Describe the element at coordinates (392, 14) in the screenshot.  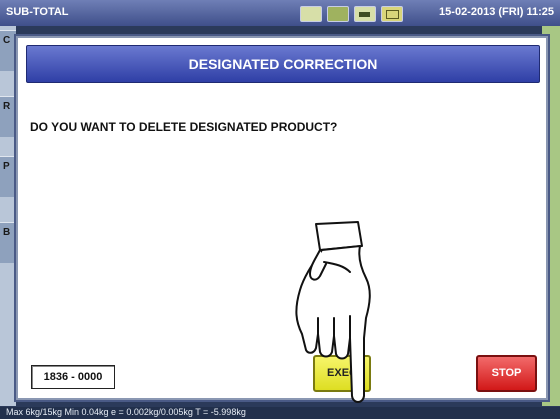
I see `connection-icon` at that location.